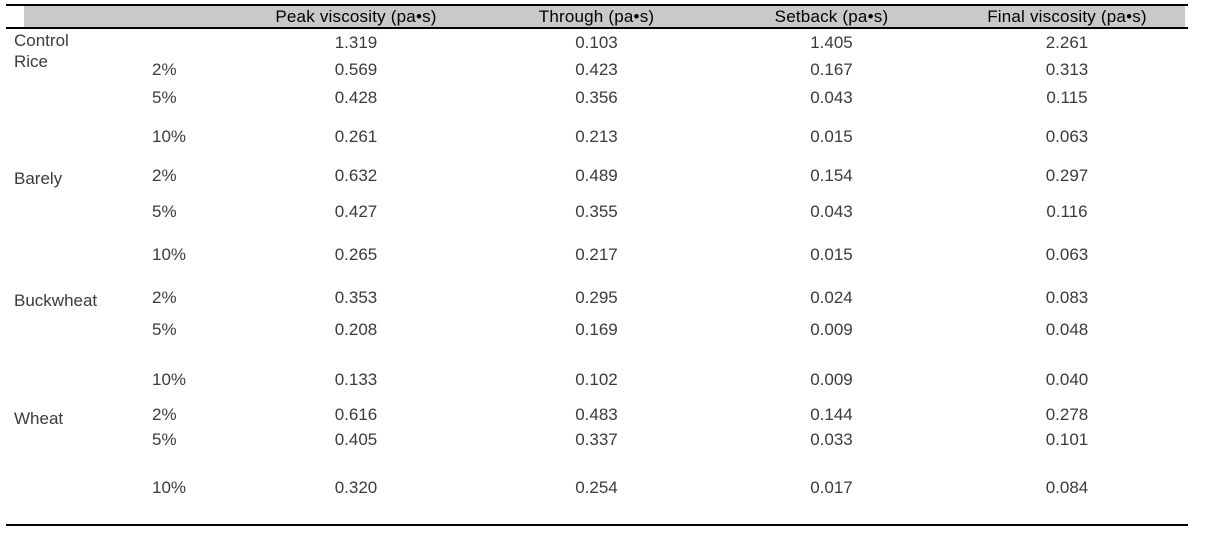  Describe the element at coordinates (356, 329) in the screenshot. I see `cell-peak-viscosity: 0.208` at that location.